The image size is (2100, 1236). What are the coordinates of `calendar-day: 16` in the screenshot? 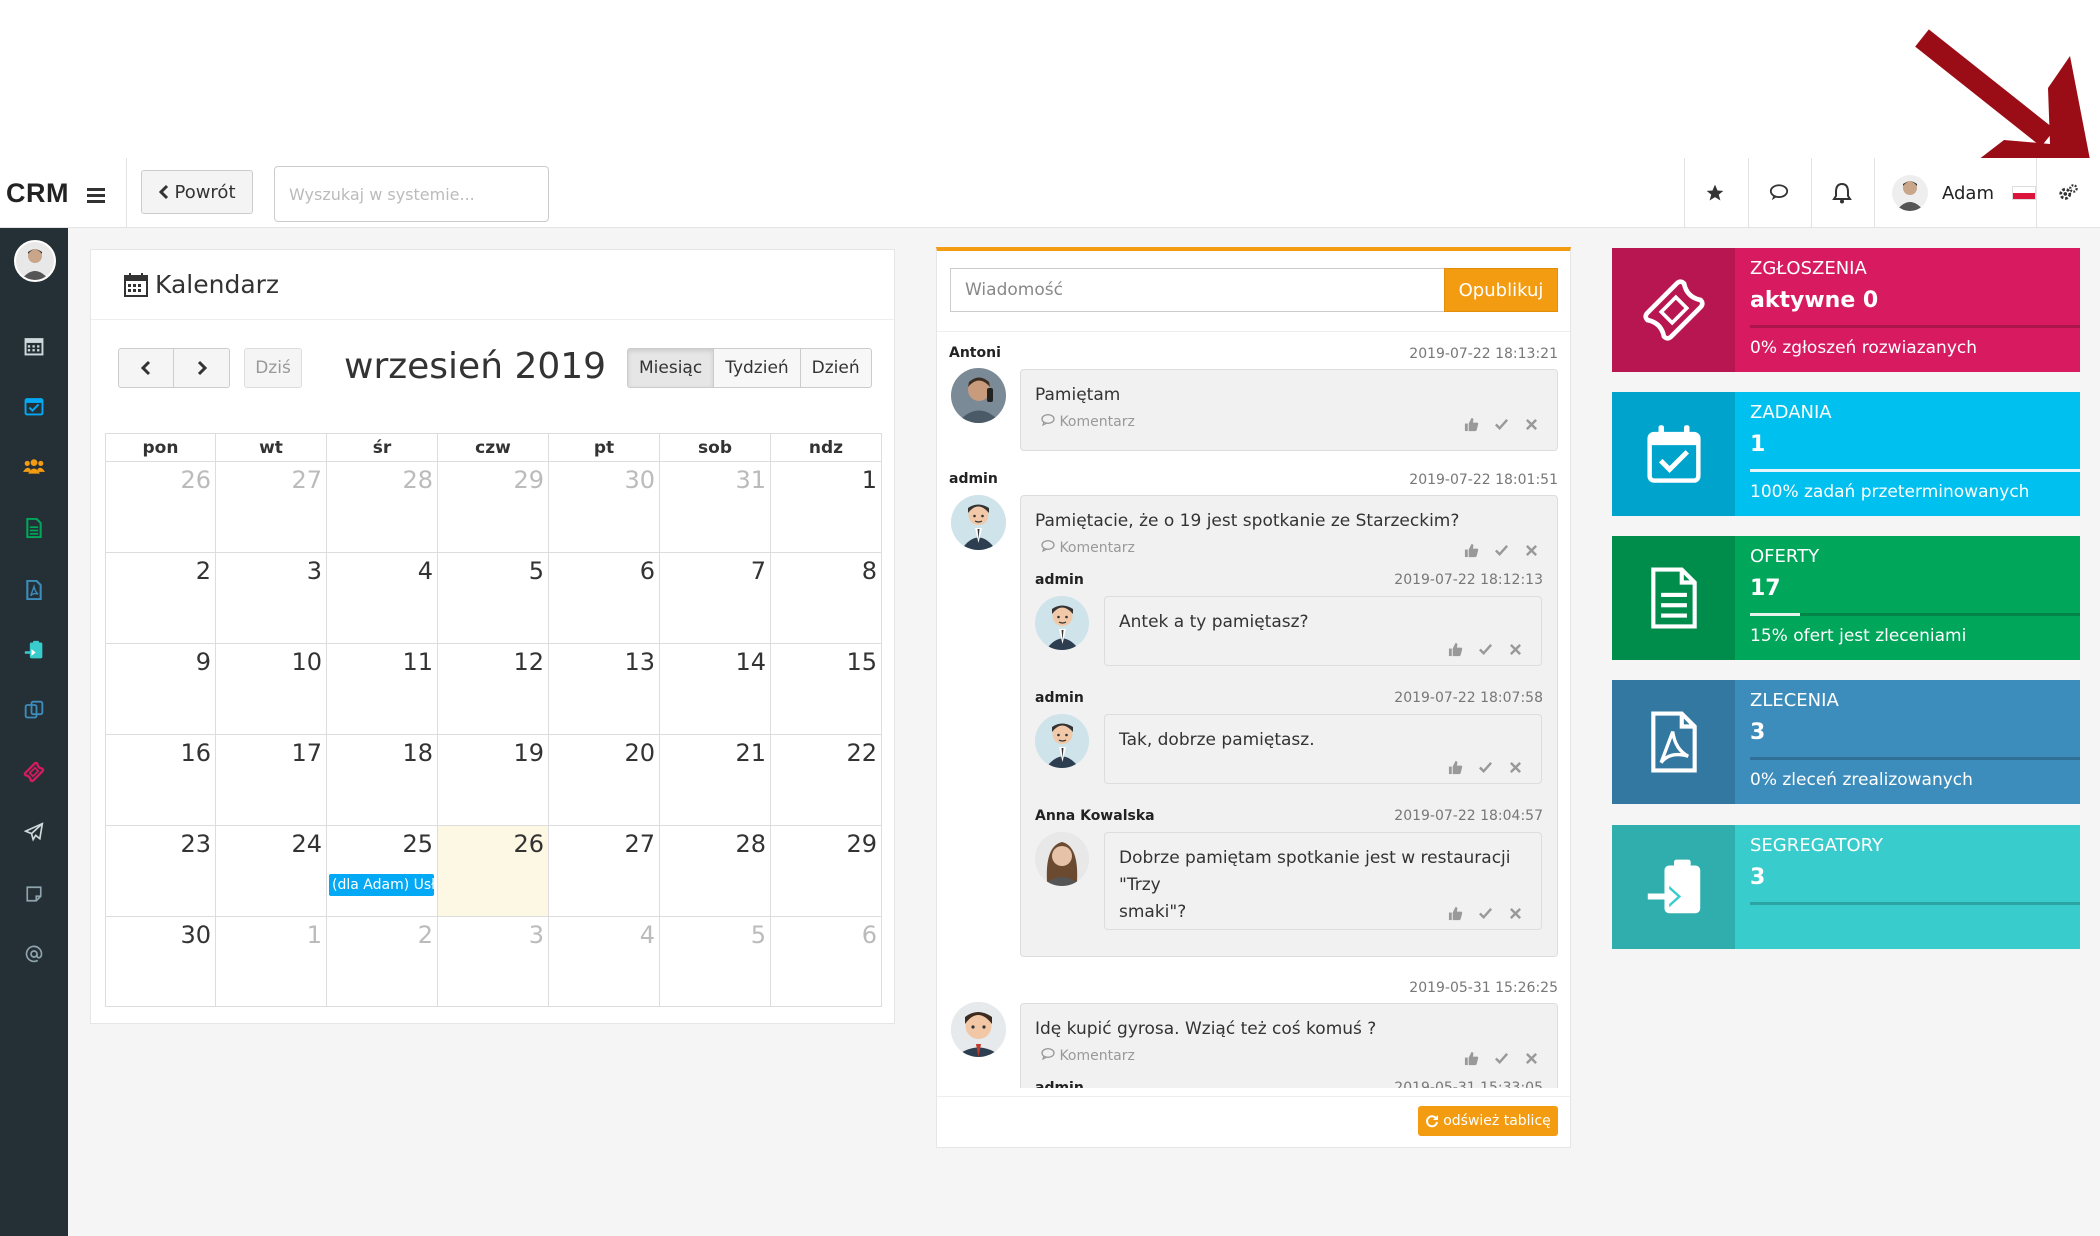 It's located at (160, 779).